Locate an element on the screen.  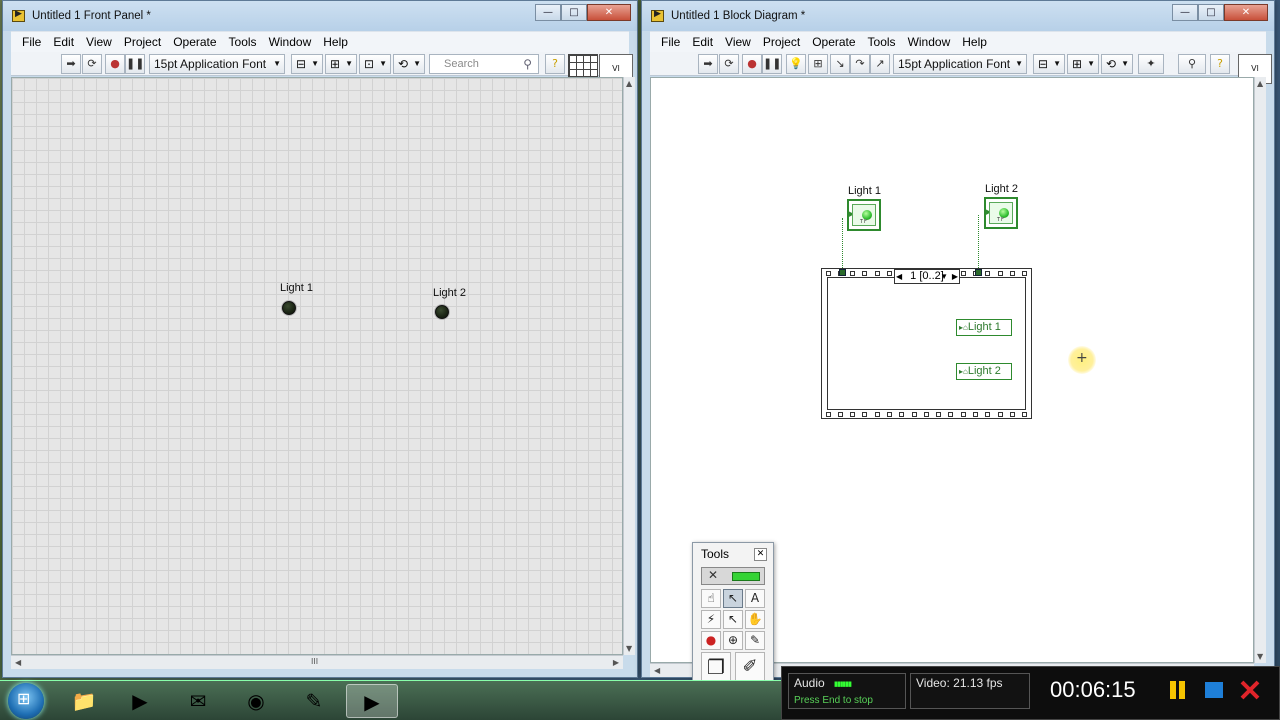
outlook-taskbar-icon: ✉ is located at coordinates (198, 701).